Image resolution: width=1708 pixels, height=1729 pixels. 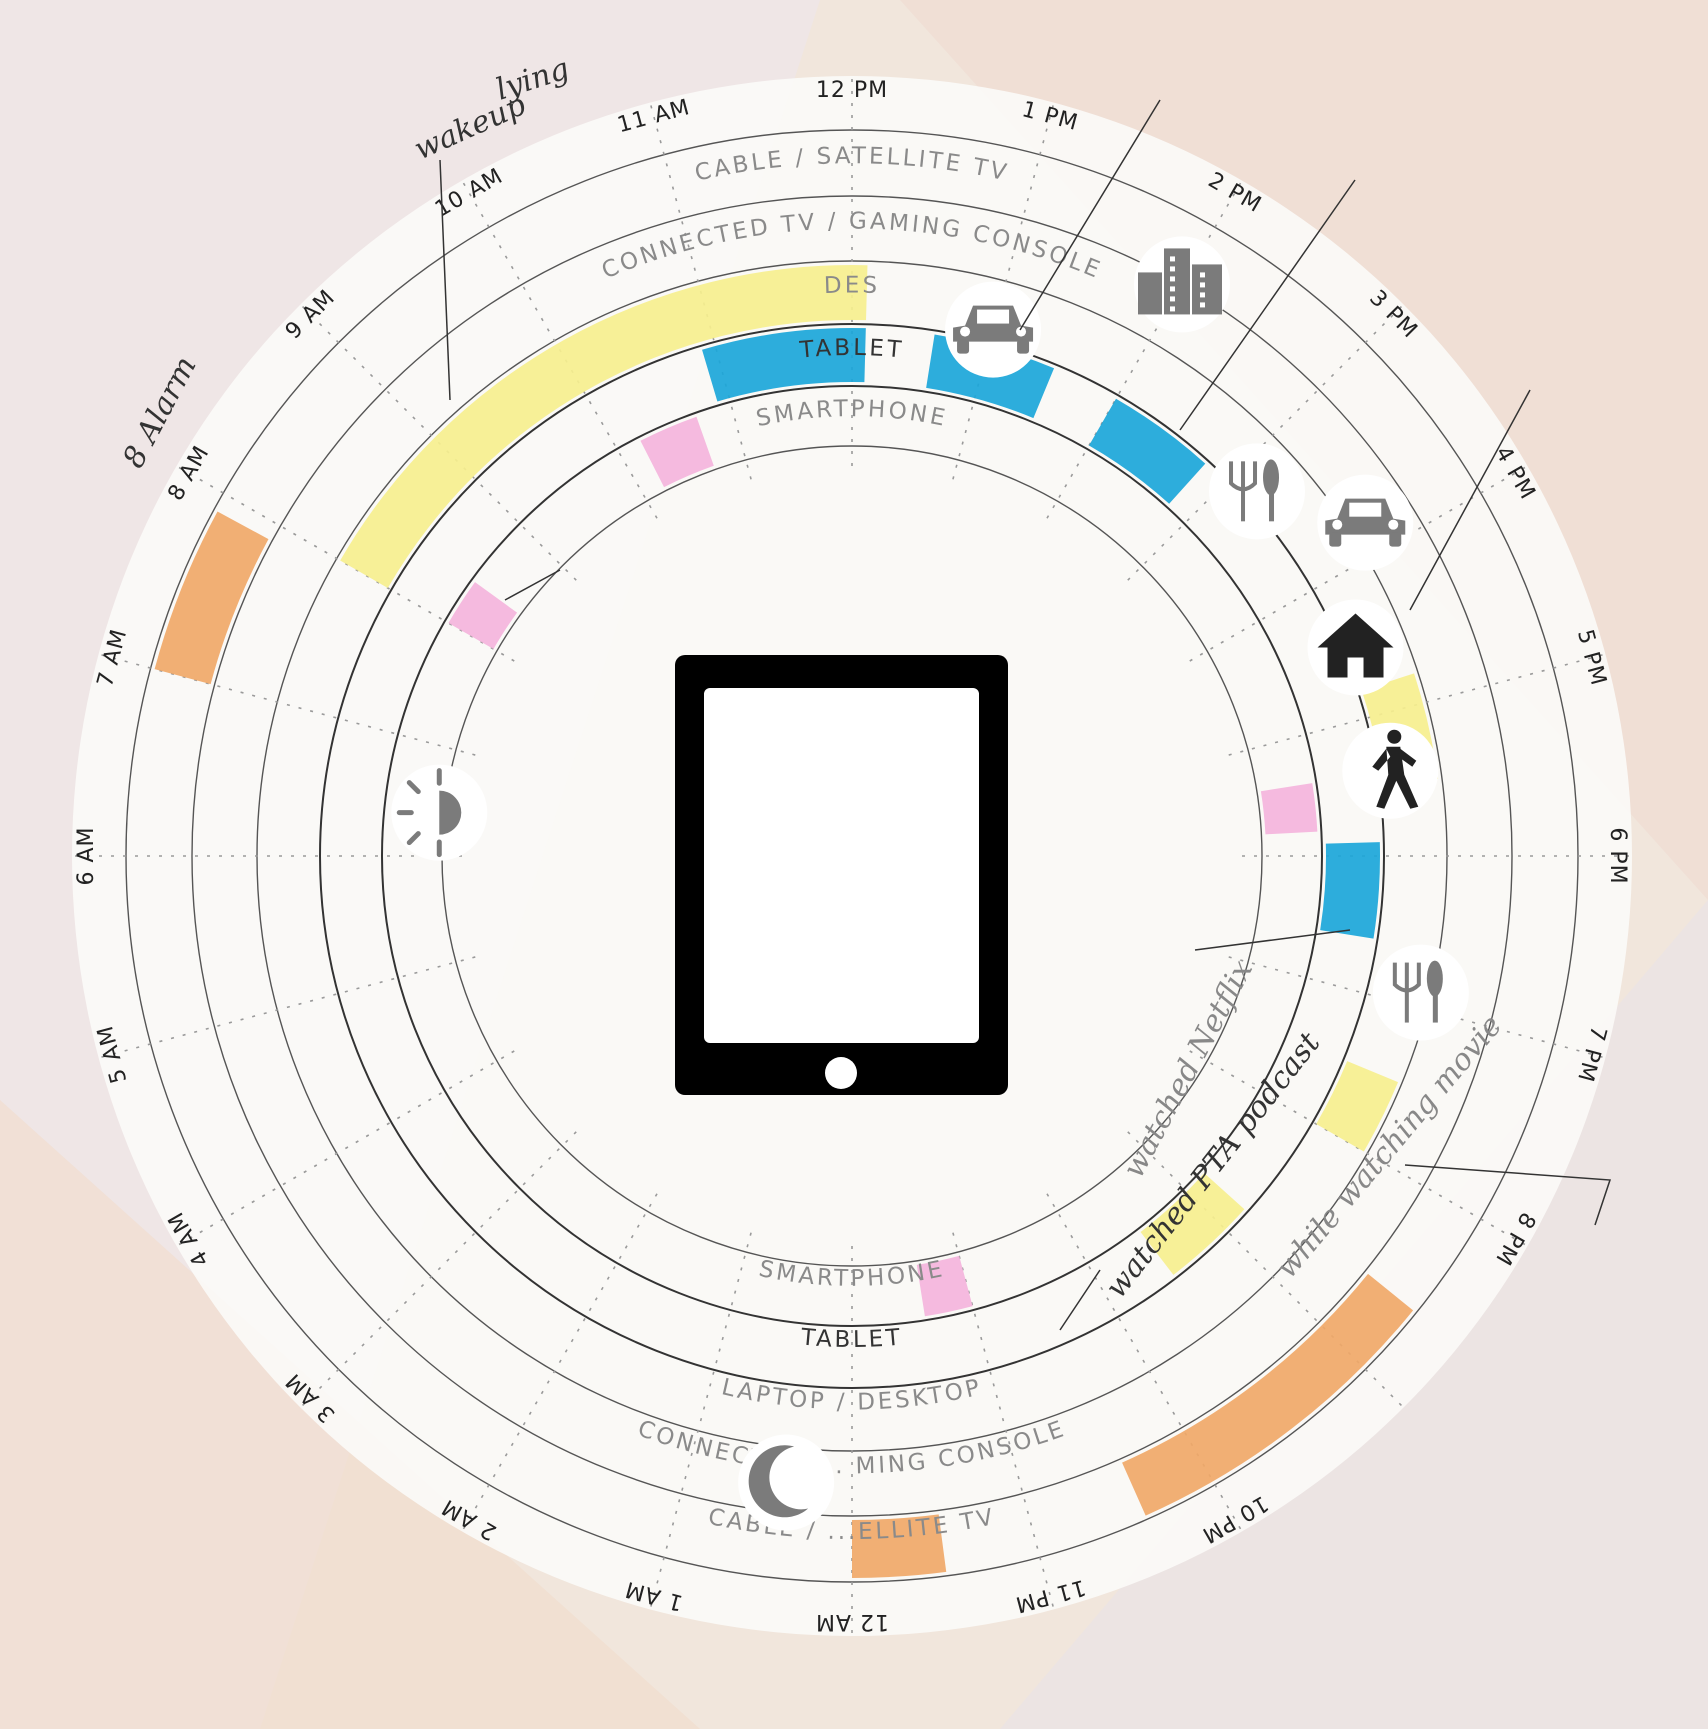 I want to click on office-building-icon, so click(x=1182, y=284).